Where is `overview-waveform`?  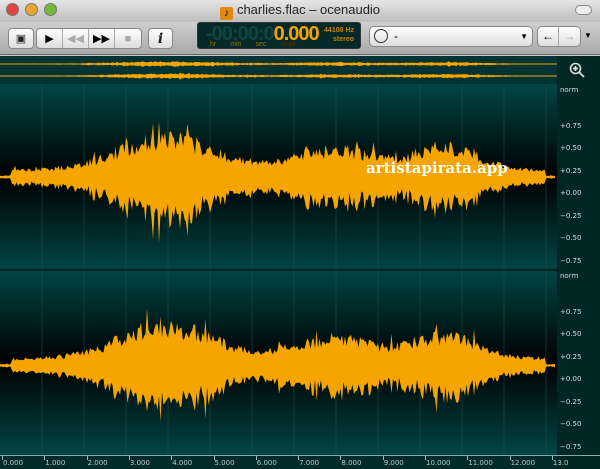
overview-waveform is located at coordinates (278, 70).